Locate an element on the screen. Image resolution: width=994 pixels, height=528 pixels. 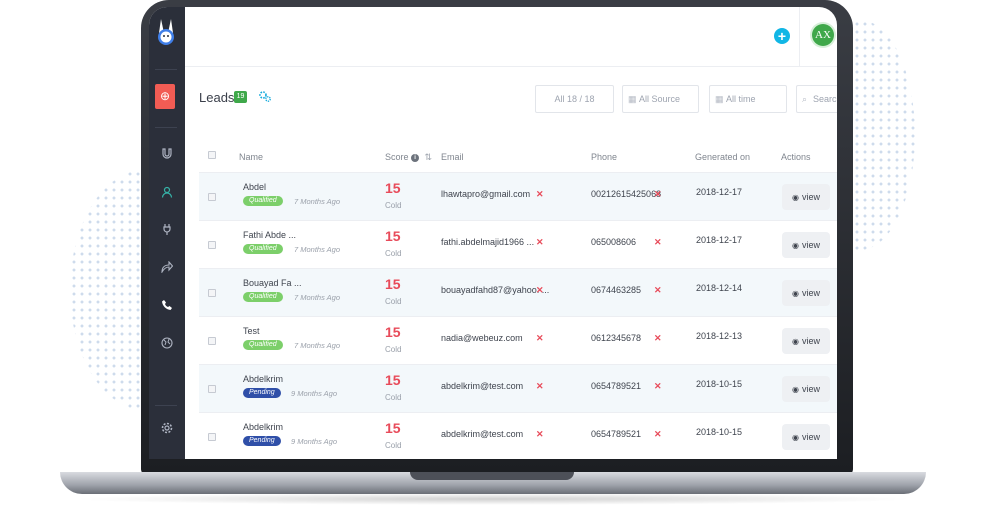
sidebar-divider is located at coordinates (166, 127).